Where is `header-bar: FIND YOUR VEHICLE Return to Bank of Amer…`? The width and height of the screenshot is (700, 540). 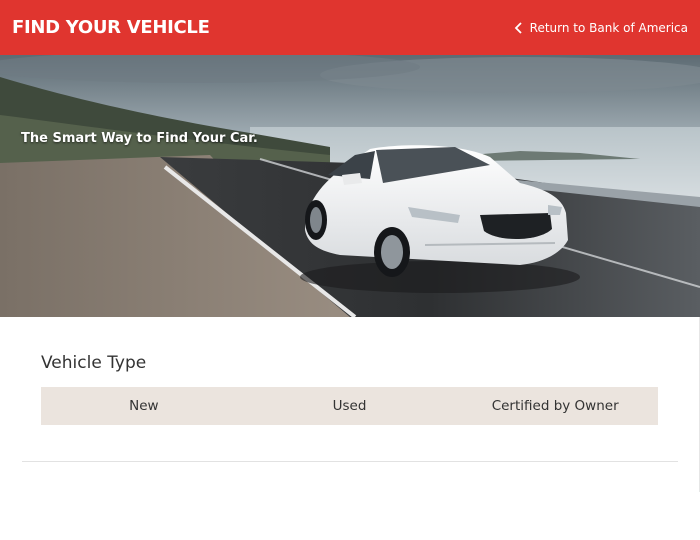
header-bar: FIND YOUR VEHICLE Return to Bank of Amer… is located at coordinates (350, 27).